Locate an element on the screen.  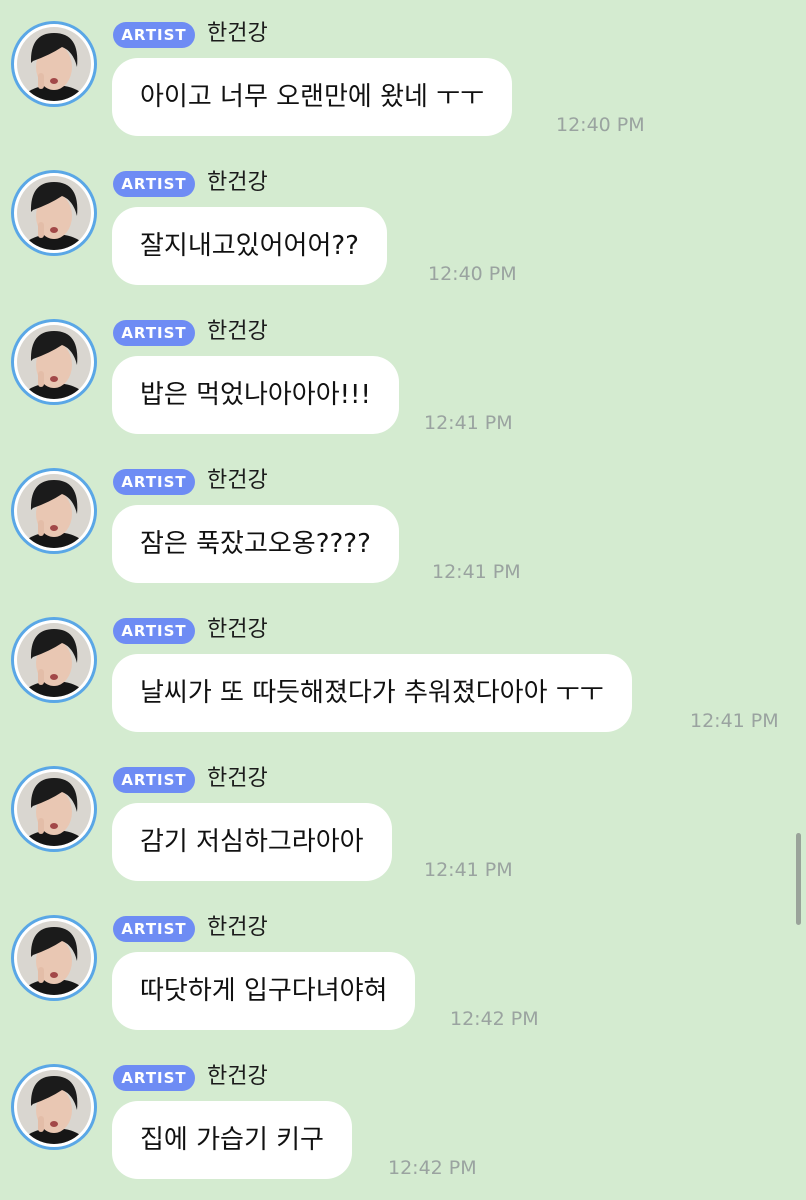
chat-message: ARTIST 한건강 따닷하게 입구다녀야혀 12:42 PM is located at coordinates (403, 968).